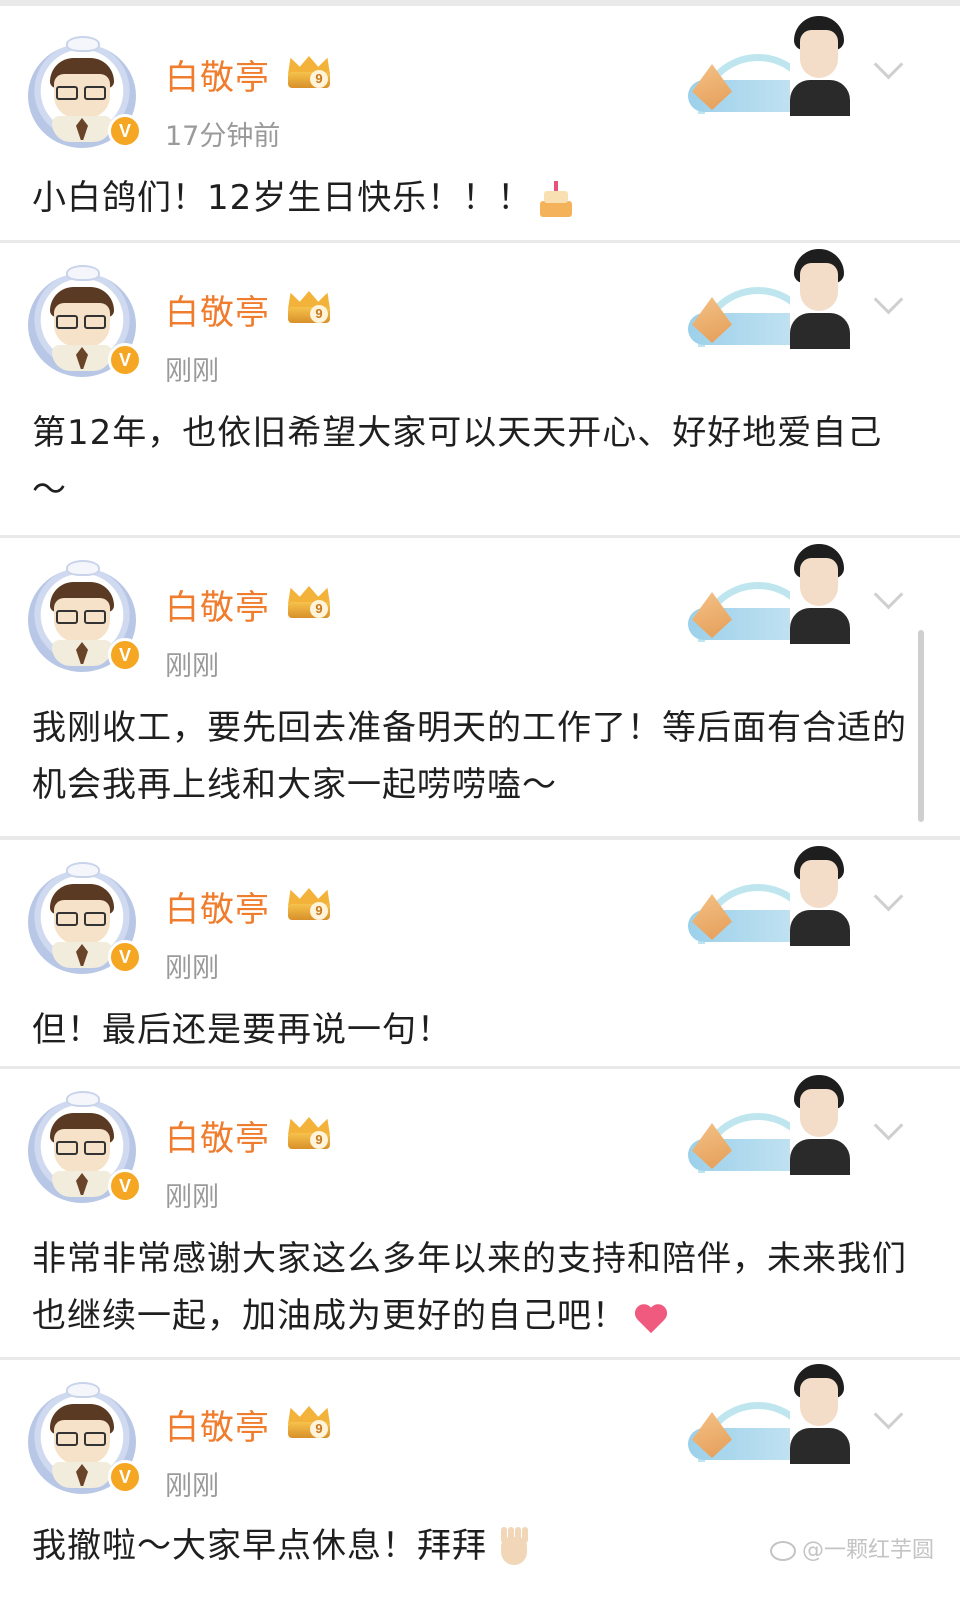 This screenshot has width=960, height=1617. What do you see at coordinates (513, 1547) in the screenshot?
I see `waving-hand-icon` at bounding box center [513, 1547].